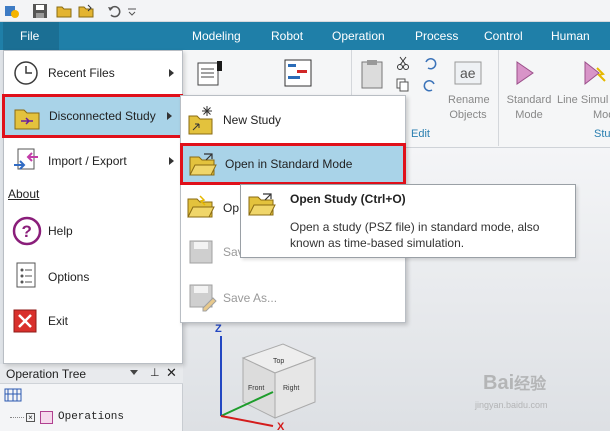  What do you see at coordinates (511, 405) in the screenshot?
I see `watermark-url: jingyan.baidu.com` at bounding box center [511, 405].